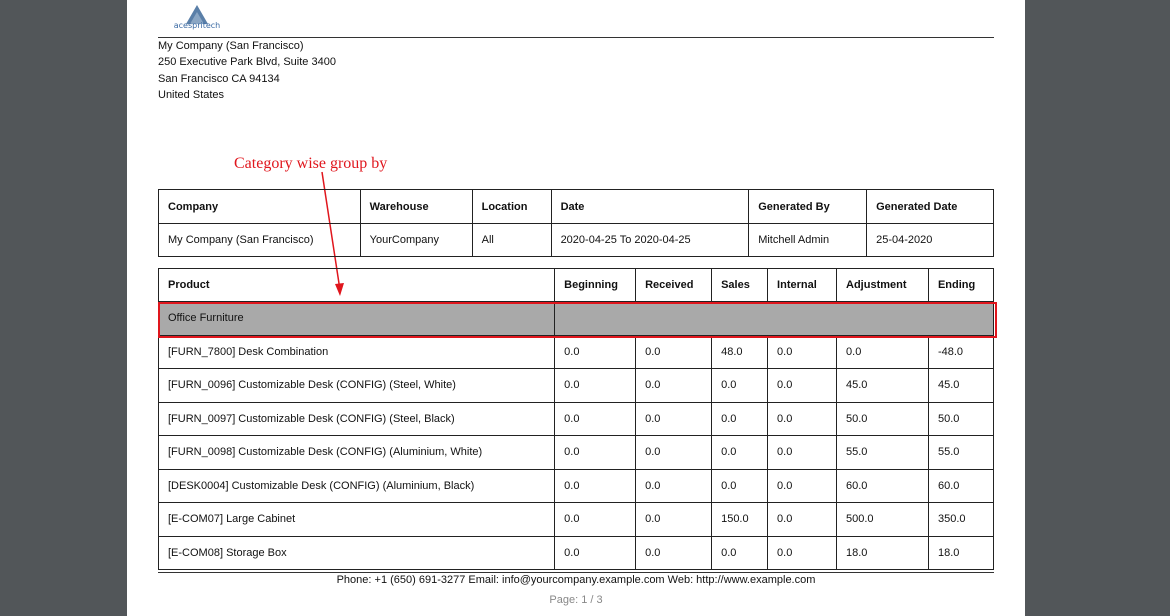 This screenshot has height=616, width=1170. Describe the element at coordinates (882, 351) in the screenshot. I see `adjustment-cell: 0.0` at that location.